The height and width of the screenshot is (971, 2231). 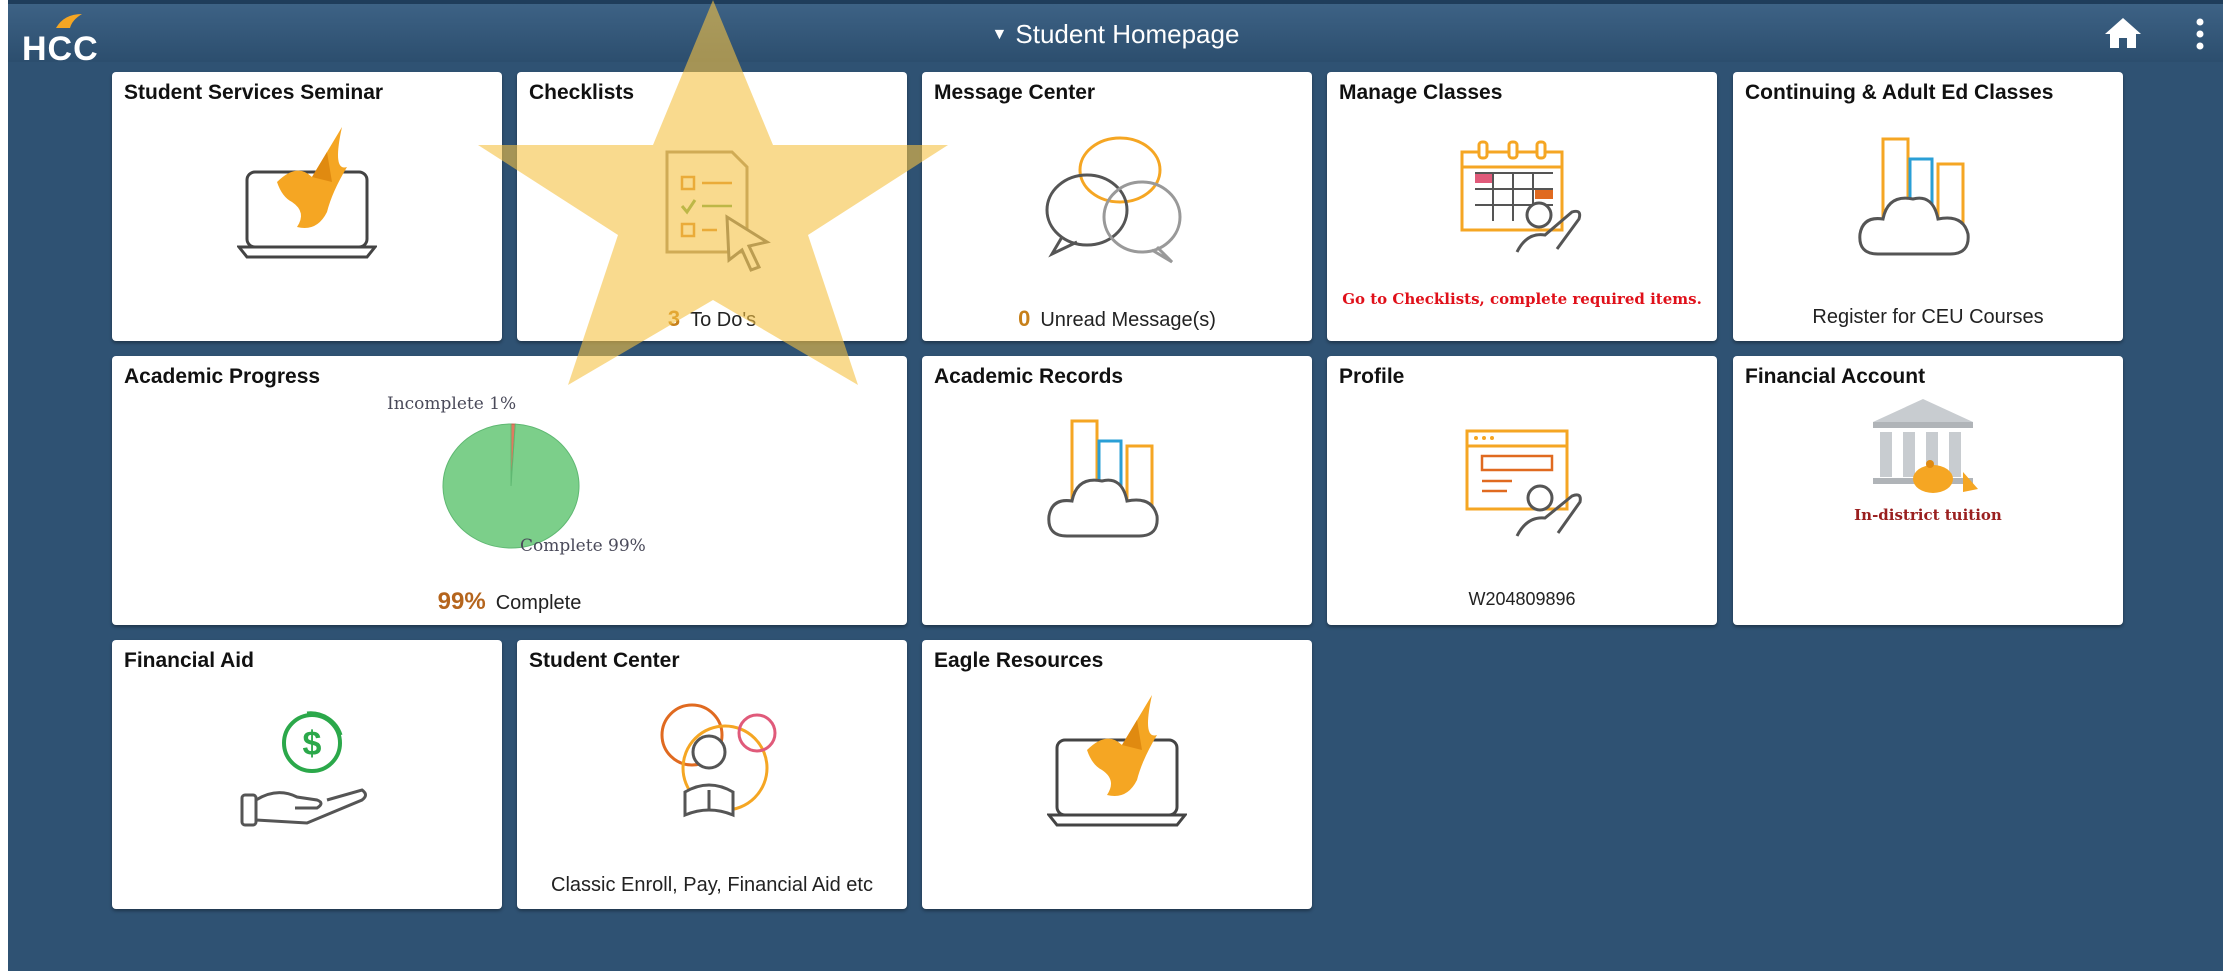 I want to click on tile-profile: Profile W204809896, so click(x=1522, y=490).